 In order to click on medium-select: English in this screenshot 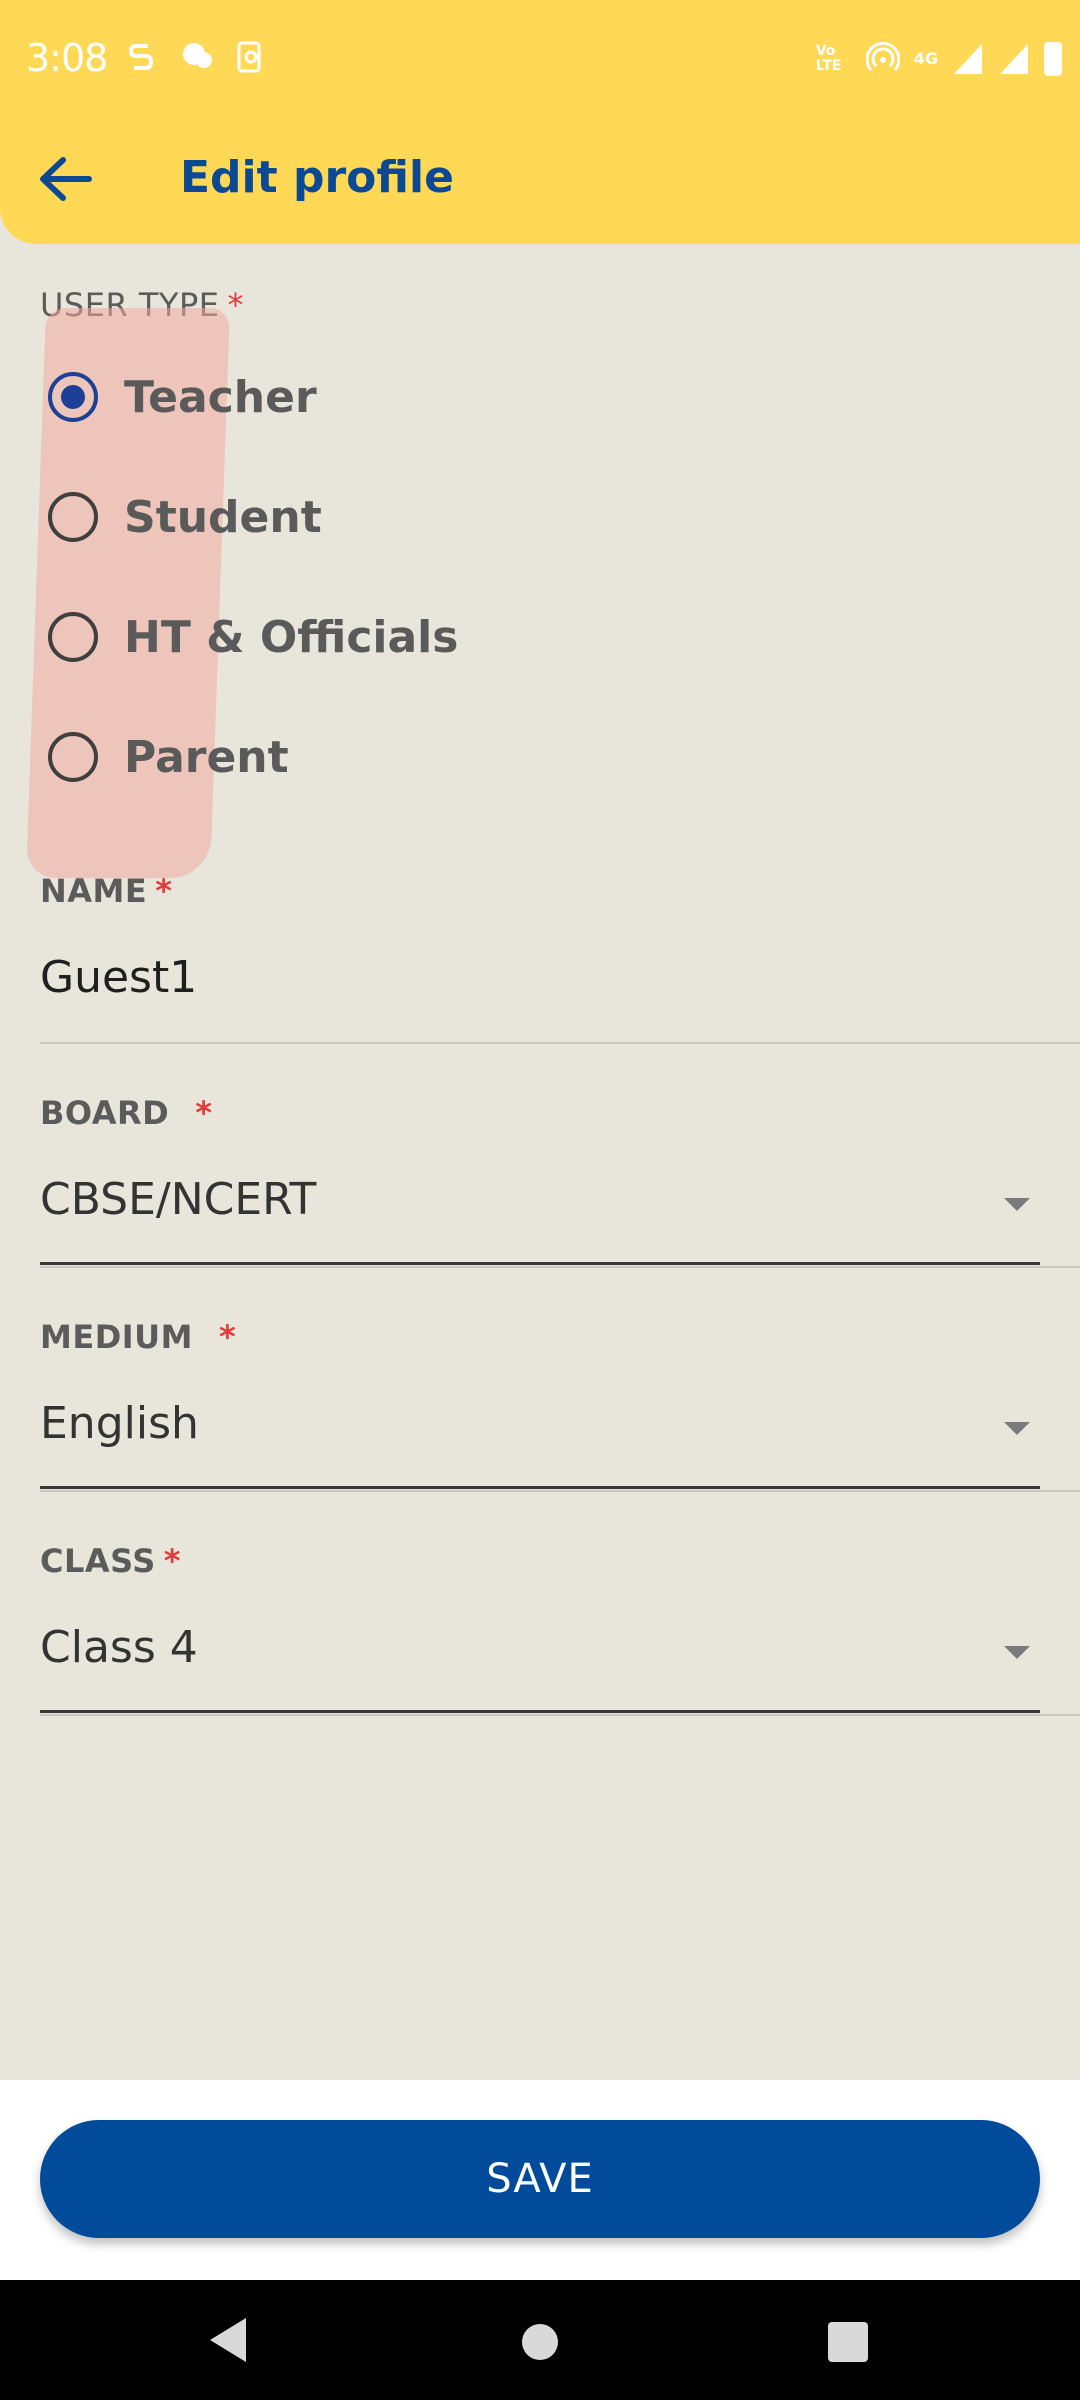, I will do `click(119, 1423)`.